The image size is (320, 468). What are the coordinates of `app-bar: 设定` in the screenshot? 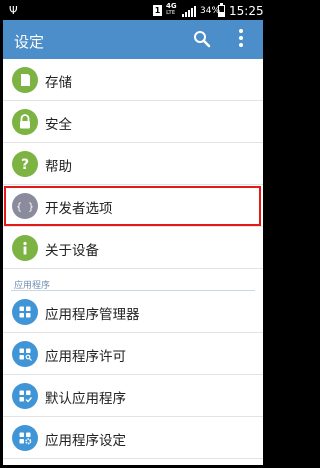 It's located at (133, 39).